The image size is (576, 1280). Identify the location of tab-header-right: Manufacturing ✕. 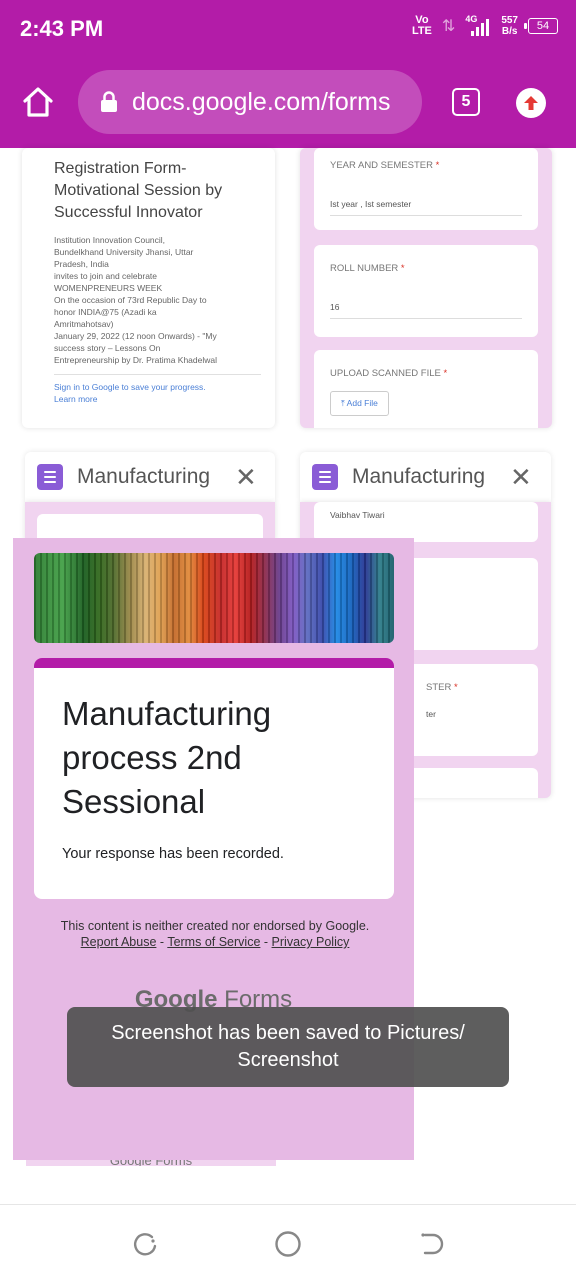
(425, 477).